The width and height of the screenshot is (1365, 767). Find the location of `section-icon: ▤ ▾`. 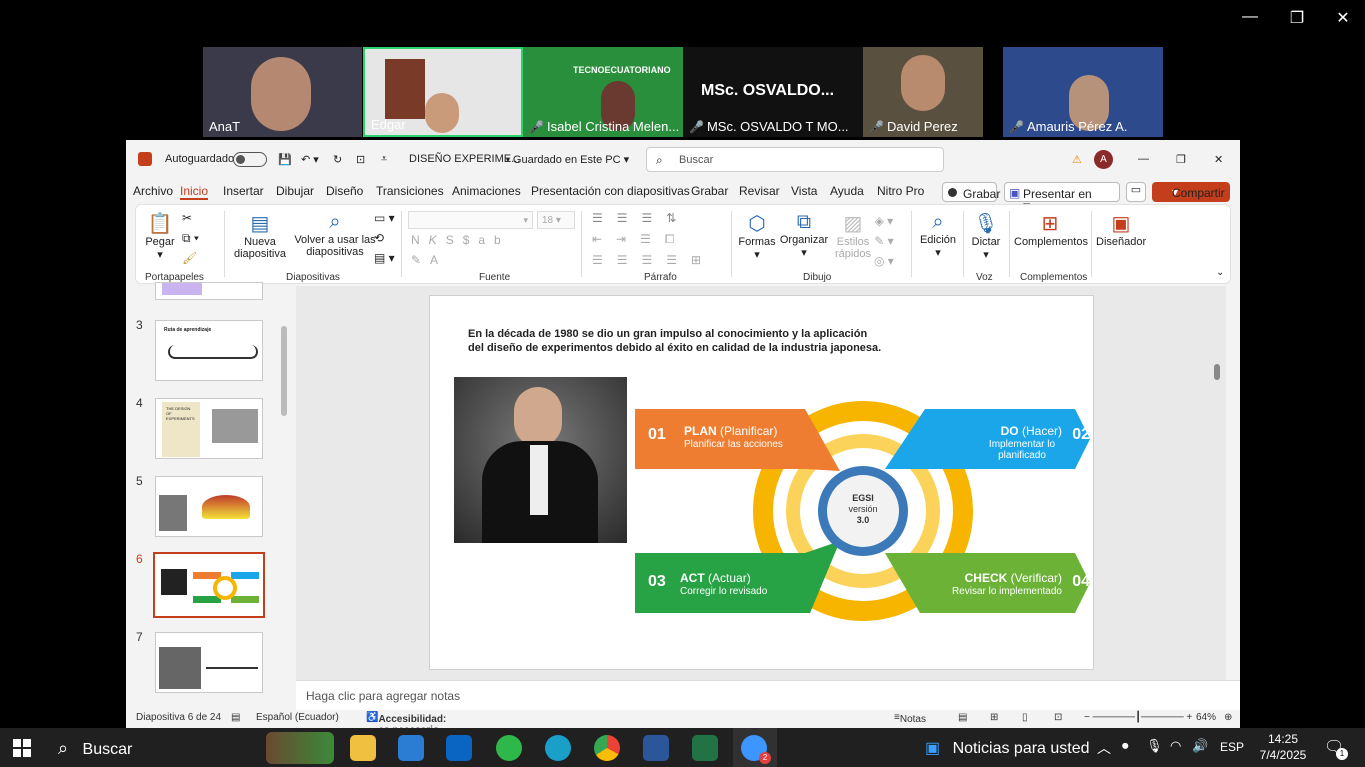

section-icon: ▤ ▾ is located at coordinates (384, 258).